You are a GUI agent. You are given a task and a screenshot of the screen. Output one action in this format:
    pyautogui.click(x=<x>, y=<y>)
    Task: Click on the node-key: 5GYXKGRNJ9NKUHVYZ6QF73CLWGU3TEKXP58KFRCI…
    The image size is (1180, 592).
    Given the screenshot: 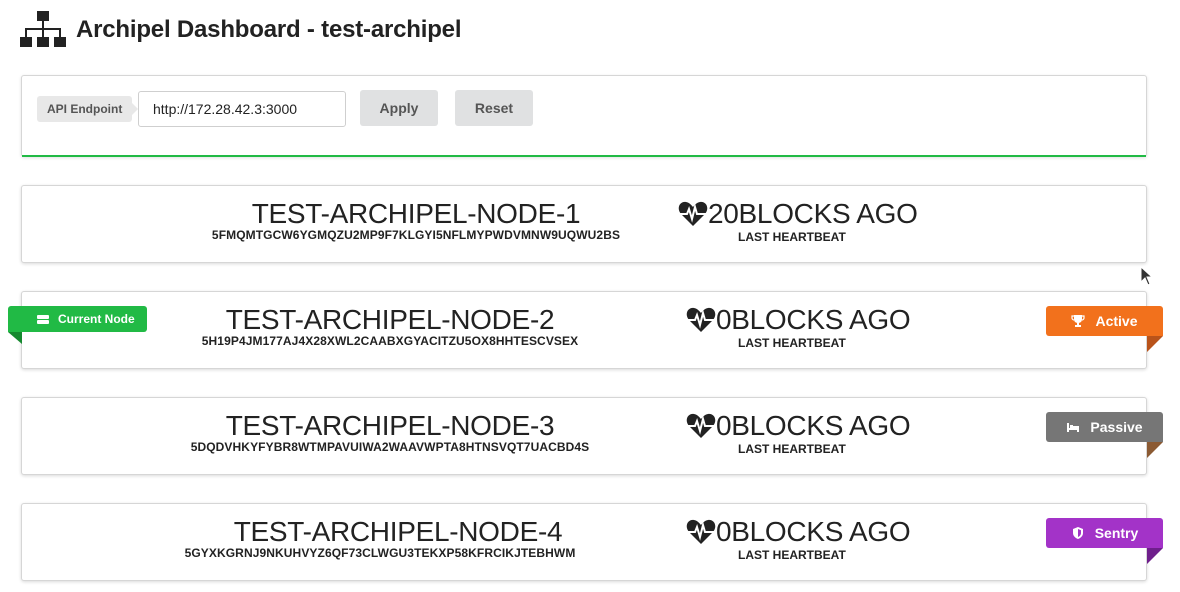 What is the action you would take?
    pyautogui.click(x=380, y=553)
    